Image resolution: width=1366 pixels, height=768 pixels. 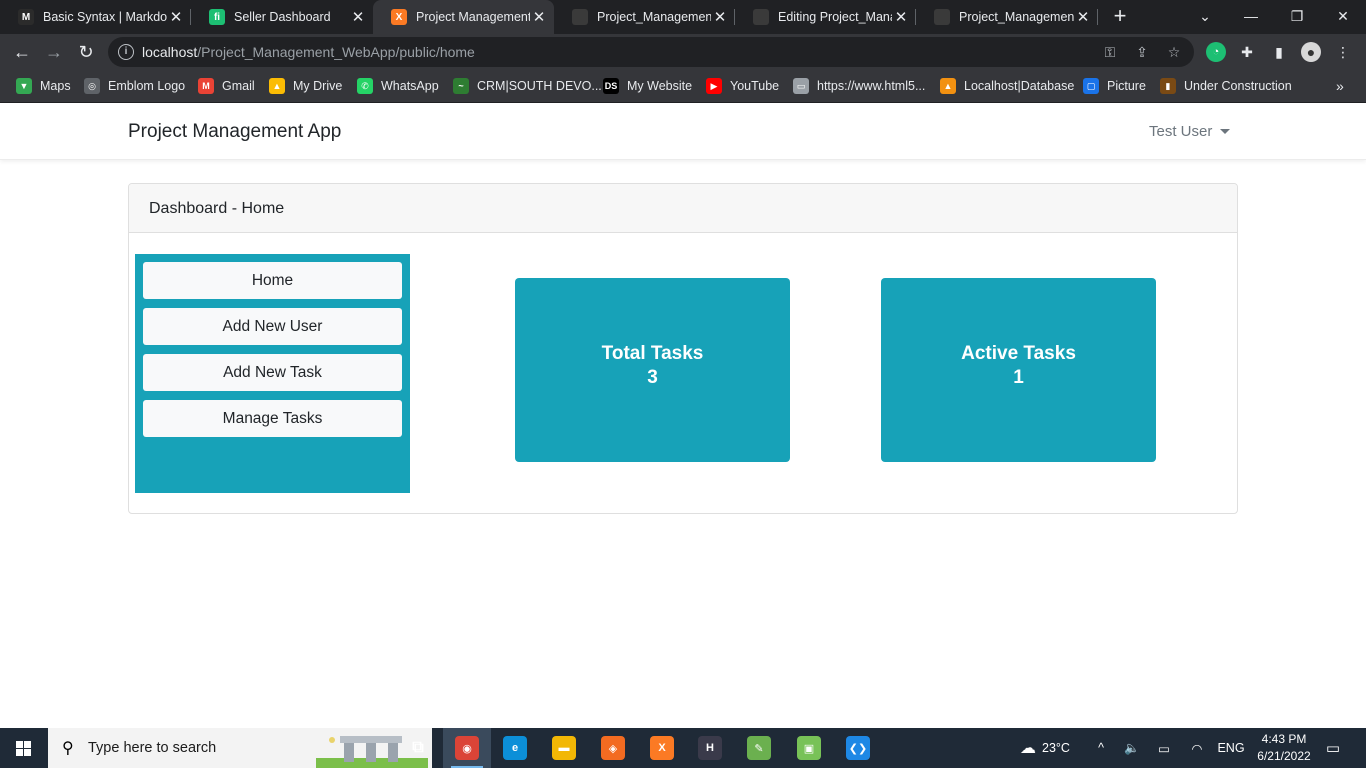 I want to click on taskbar-app-button: ✎, so click(x=759, y=748).